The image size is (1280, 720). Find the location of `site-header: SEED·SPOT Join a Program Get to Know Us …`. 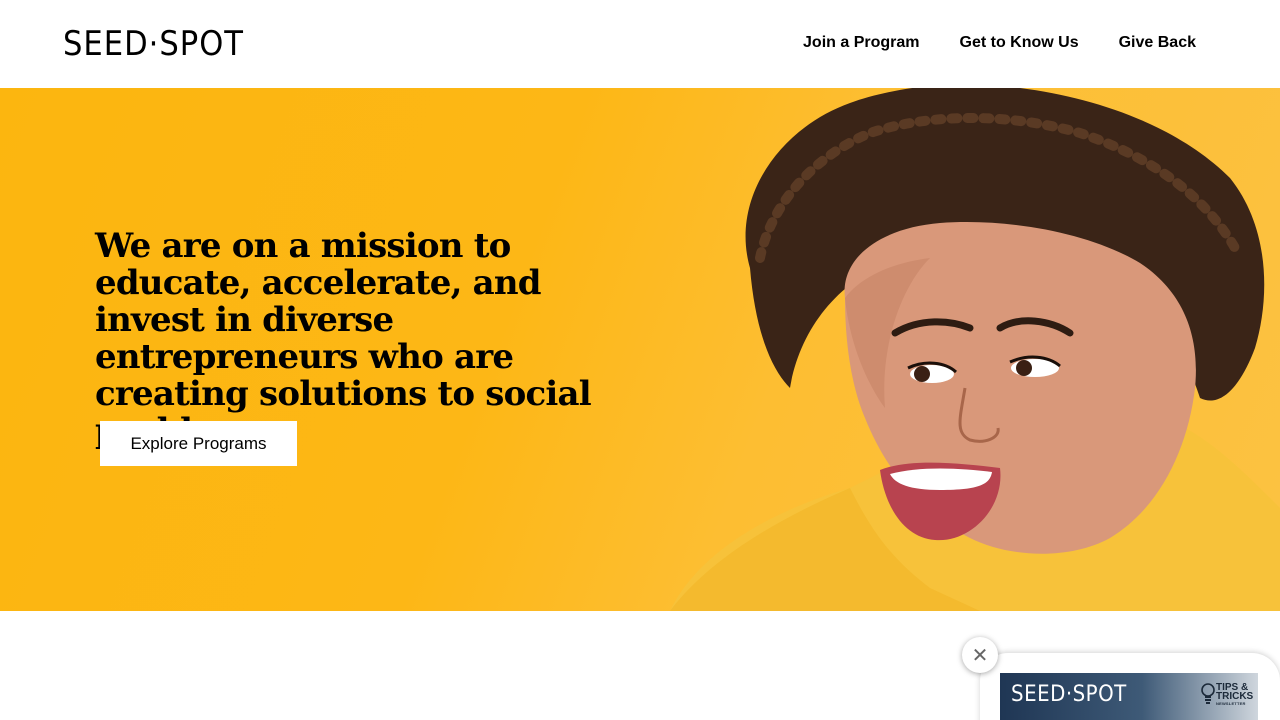

site-header: SEED·SPOT Join a Program Get to Know Us … is located at coordinates (640, 44).